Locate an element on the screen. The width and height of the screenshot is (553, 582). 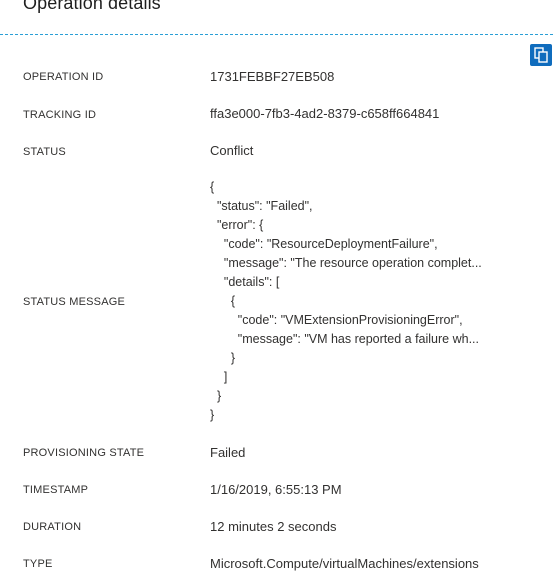
type-label: TYPE is located at coordinates (38, 564).